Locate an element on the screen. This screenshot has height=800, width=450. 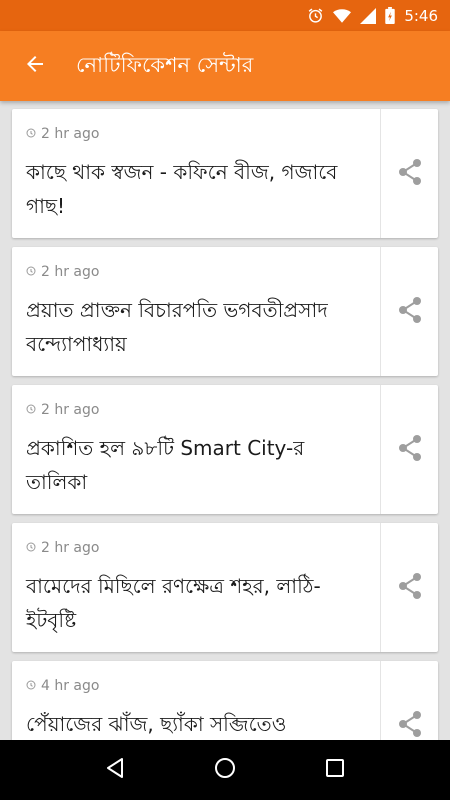
alarm-icon is located at coordinates (315, 15).